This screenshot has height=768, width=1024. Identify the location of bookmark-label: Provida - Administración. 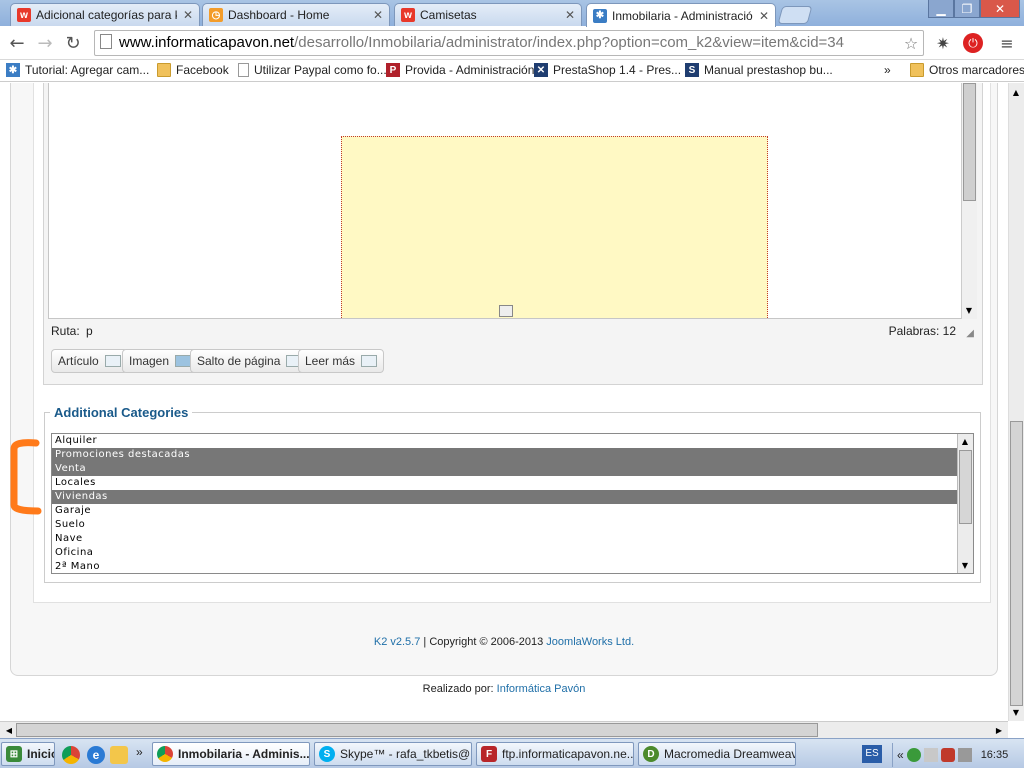
(470, 70).